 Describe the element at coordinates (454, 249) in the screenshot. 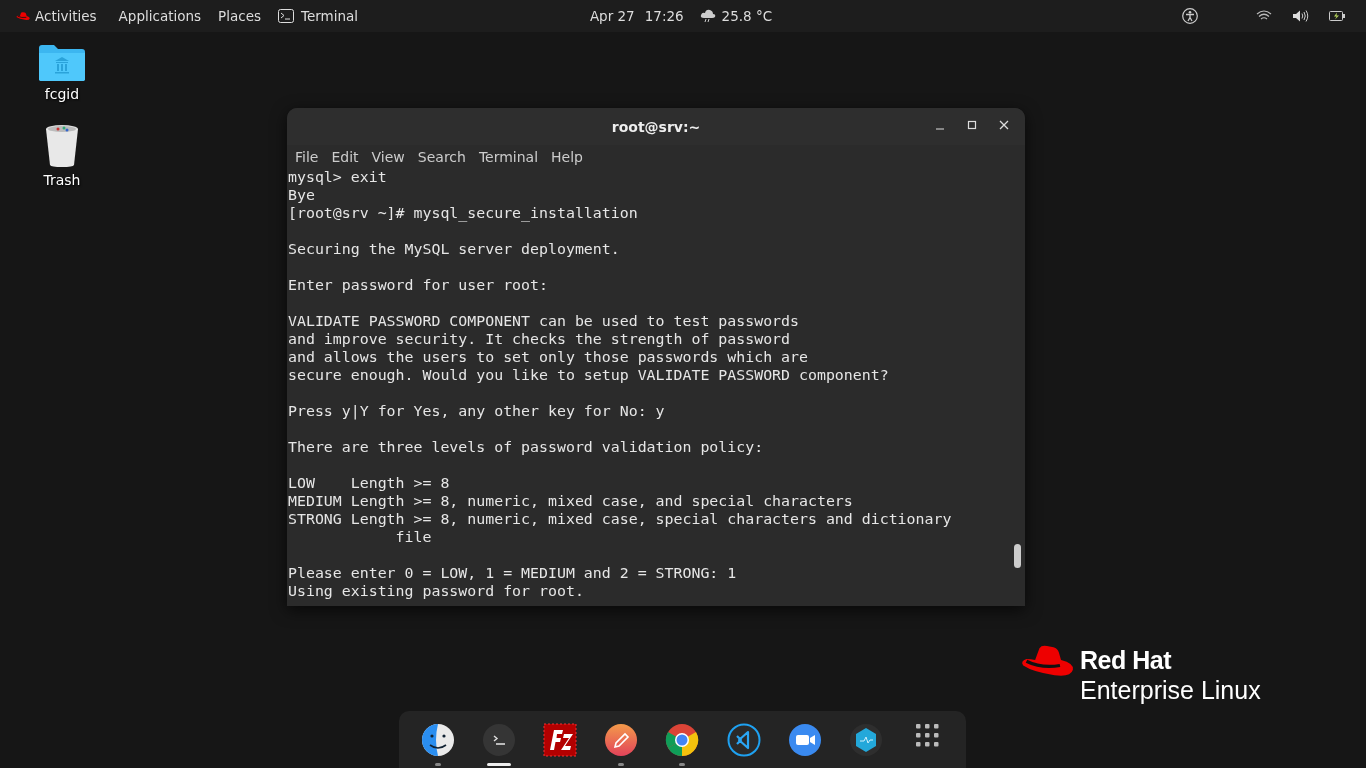

I see `terminal-output-line: Securing the MySQL server deployment.` at that location.